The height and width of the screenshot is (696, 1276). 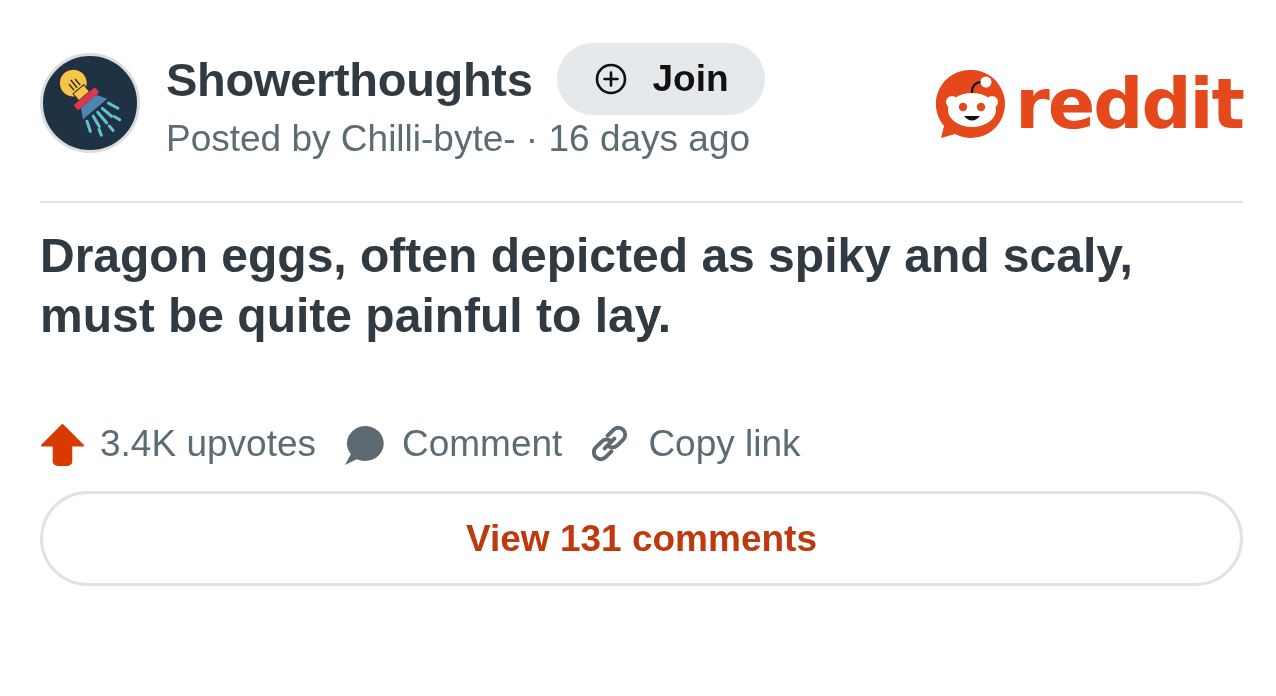 I want to click on community-name: Showerthoughts, so click(x=349, y=79).